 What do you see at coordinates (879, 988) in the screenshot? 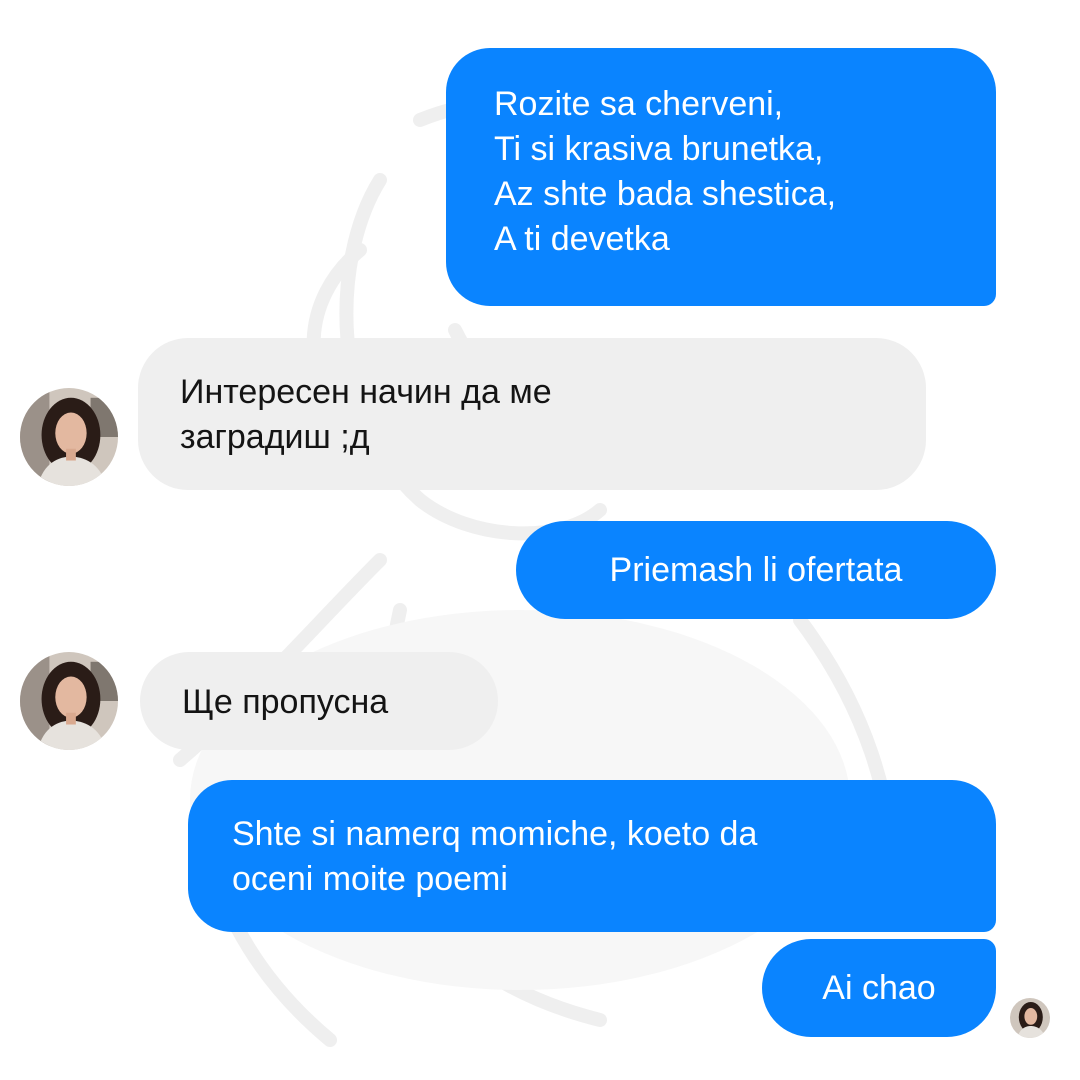
I see `message-bubble-outgoing: Ai chao` at bounding box center [879, 988].